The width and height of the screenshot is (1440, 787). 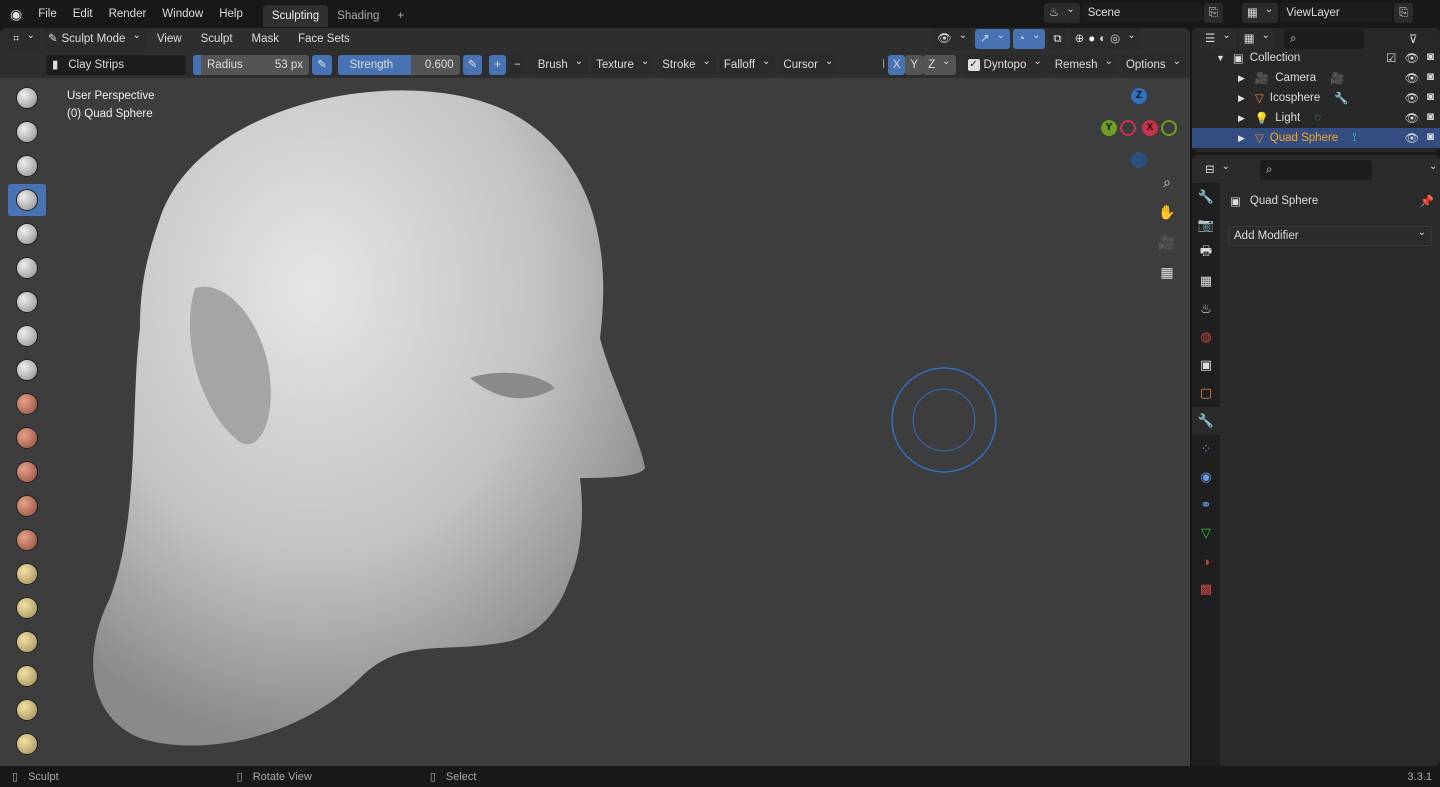 What do you see at coordinates (27, 506) in the screenshot?
I see `tool-scrape` at bounding box center [27, 506].